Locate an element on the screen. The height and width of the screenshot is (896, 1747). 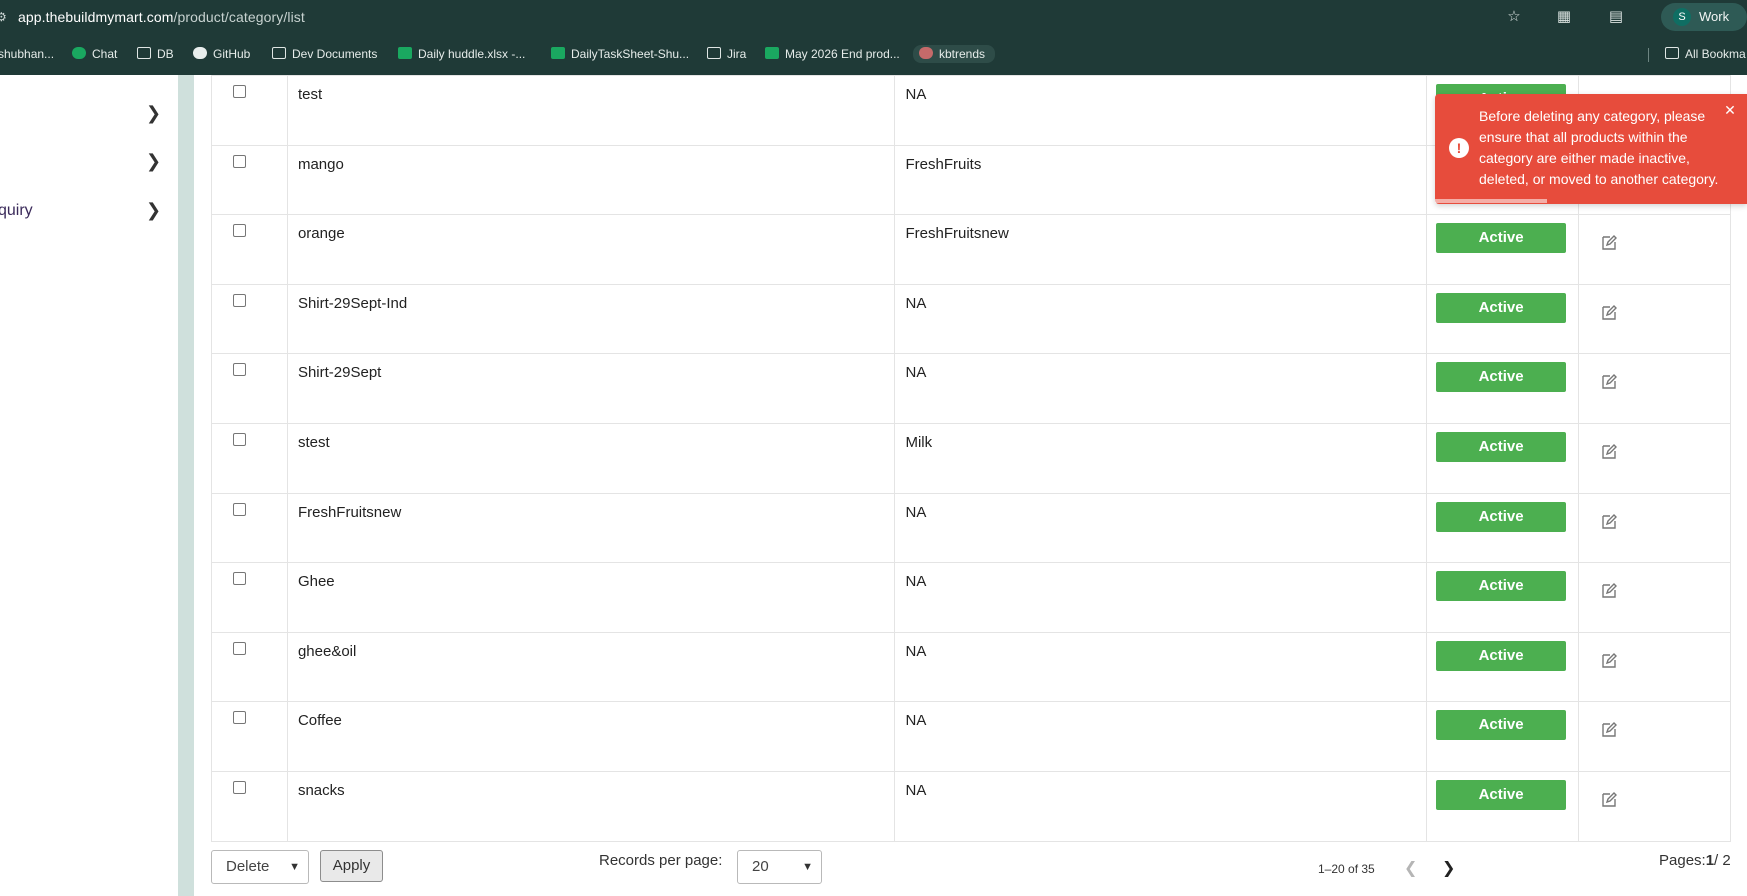
sidebar-item-enquiry: quiry ❯ is located at coordinates (89, 212).